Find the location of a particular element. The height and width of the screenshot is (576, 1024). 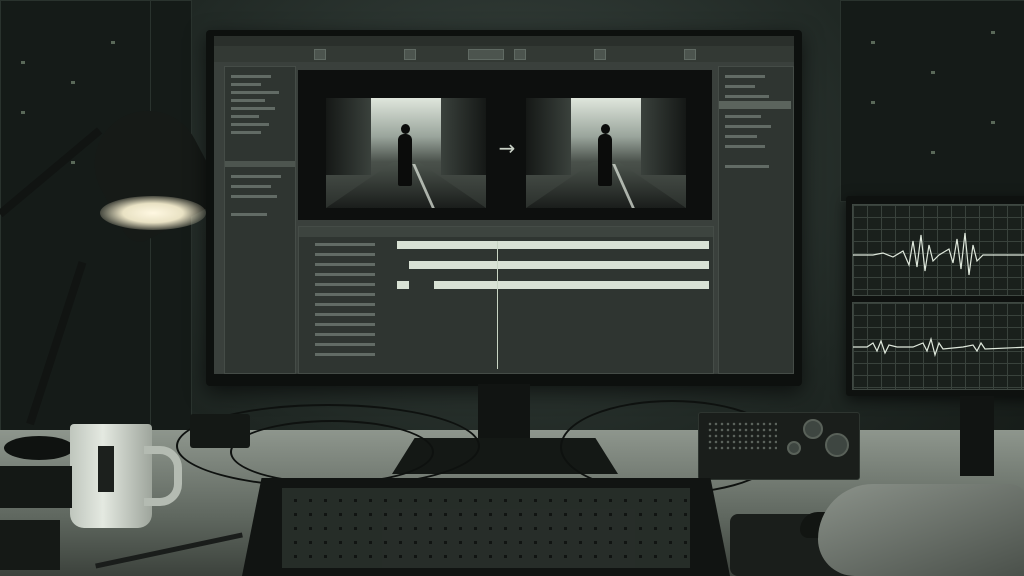

program-monitor: → is located at coordinates (505, 145).